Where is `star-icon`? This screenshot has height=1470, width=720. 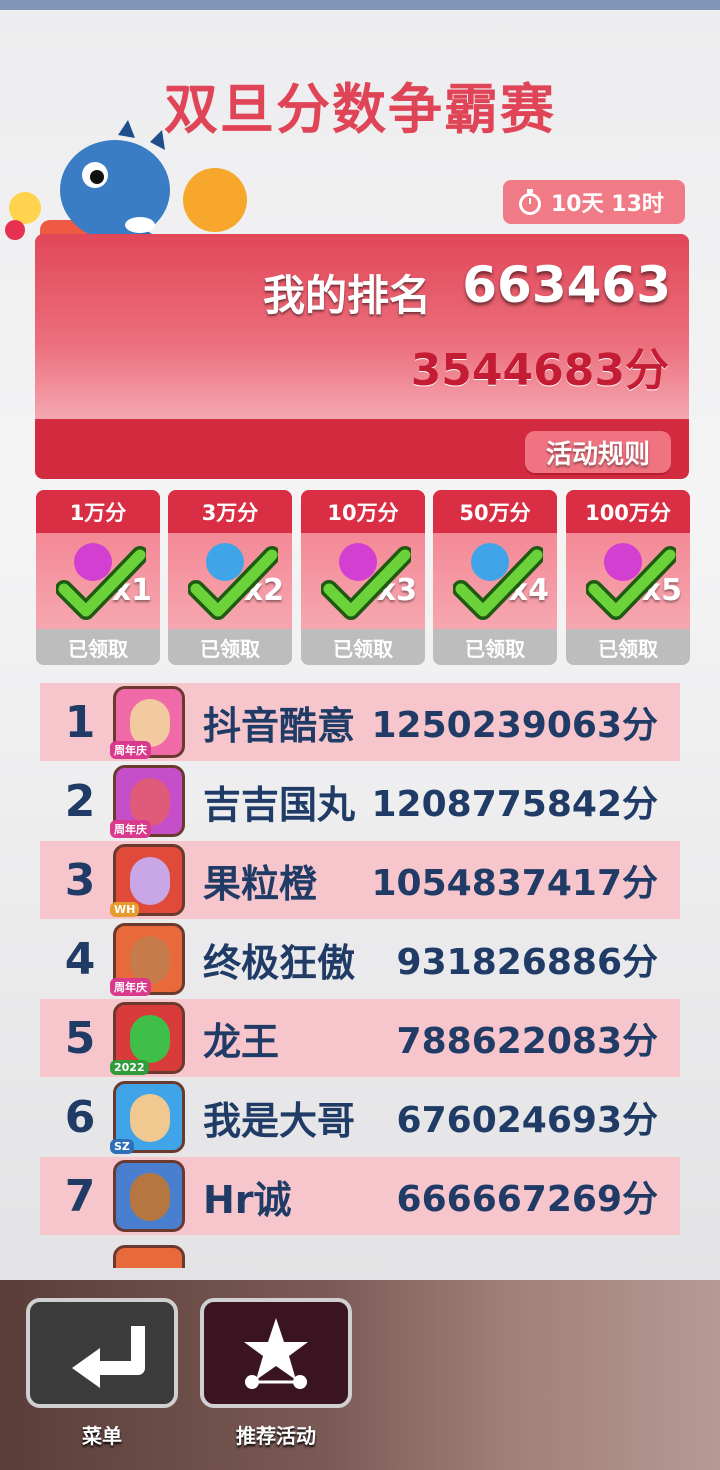 star-icon is located at coordinates (276, 1353).